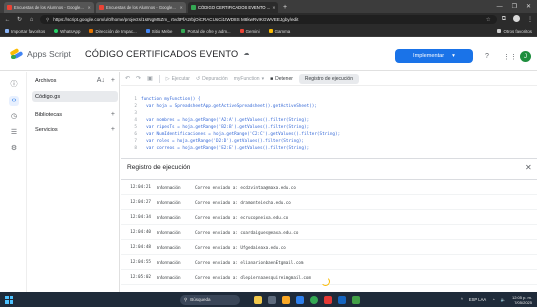 This screenshot has height=307, width=537. I want to click on sort-icon: A↓, so click(101, 80).